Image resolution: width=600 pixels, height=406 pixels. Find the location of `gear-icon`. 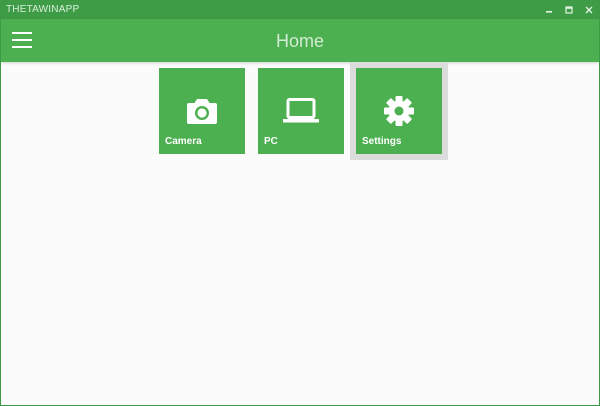

gear-icon is located at coordinates (399, 111).